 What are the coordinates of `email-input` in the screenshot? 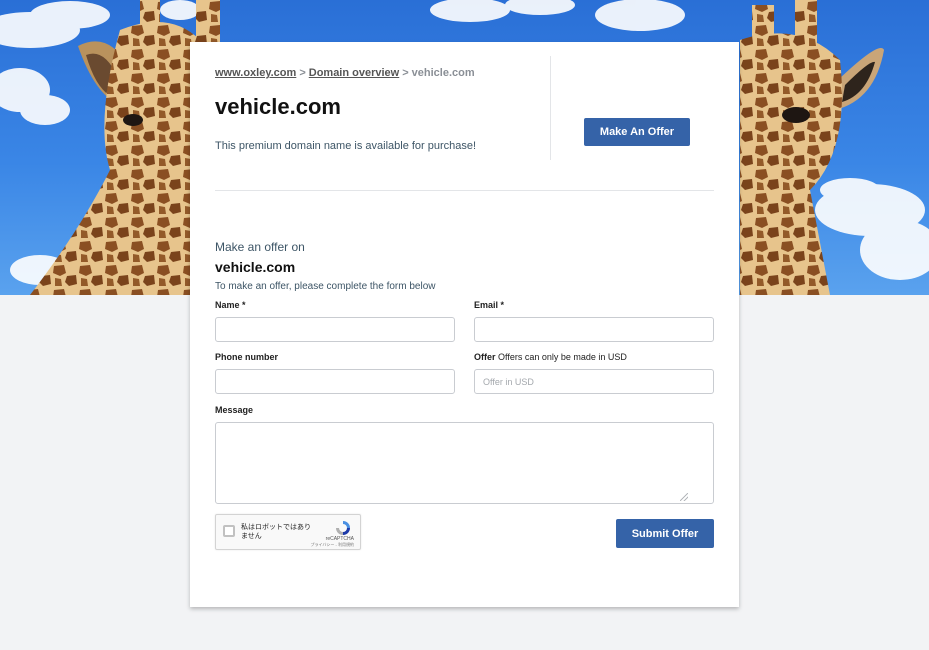 It's located at (594, 329).